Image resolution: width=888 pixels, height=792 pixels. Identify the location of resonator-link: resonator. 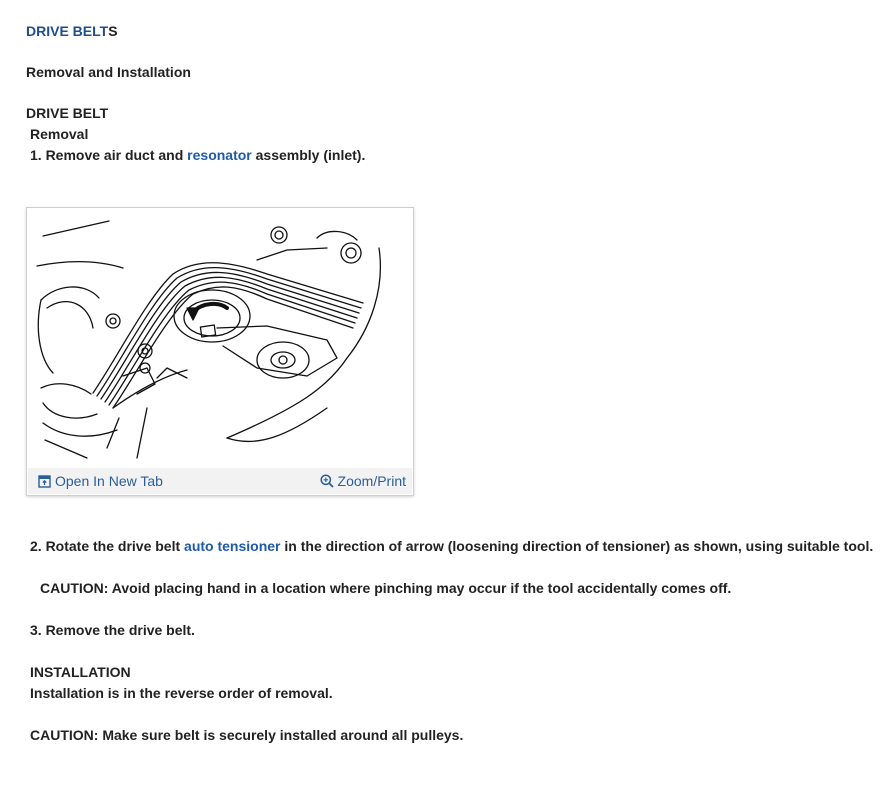
(219, 155).